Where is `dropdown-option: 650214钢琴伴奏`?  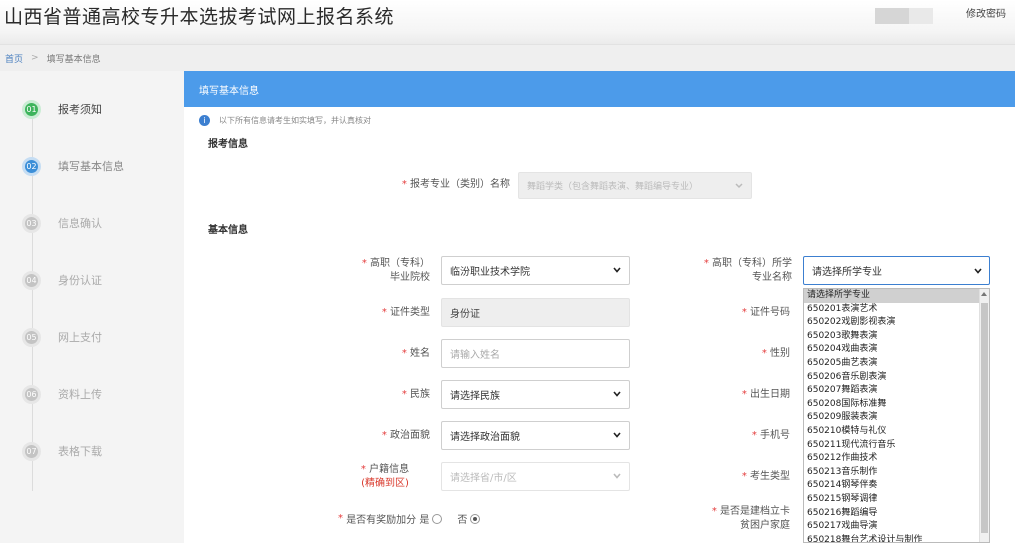 dropdown-option: 650214钢琴伴奏 is located at coordinates (896, 486).